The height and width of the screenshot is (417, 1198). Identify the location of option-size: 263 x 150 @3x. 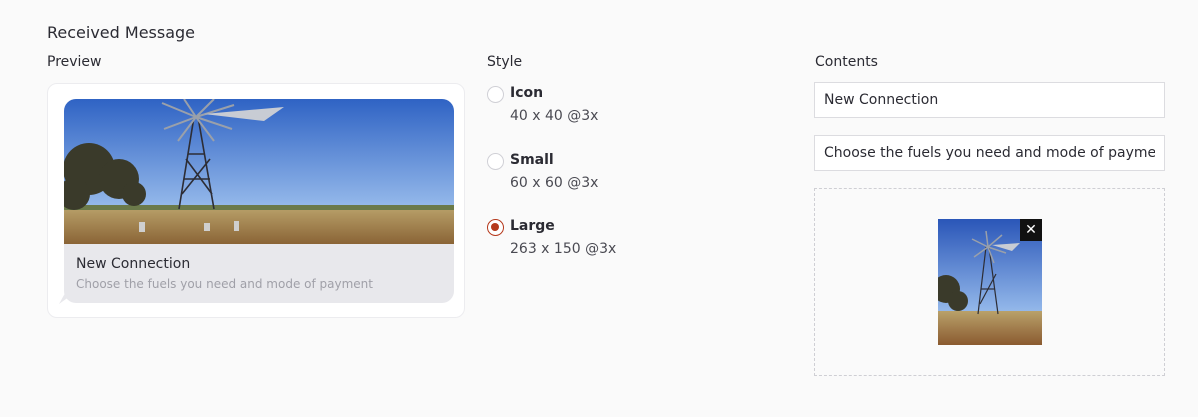
(563, 249).